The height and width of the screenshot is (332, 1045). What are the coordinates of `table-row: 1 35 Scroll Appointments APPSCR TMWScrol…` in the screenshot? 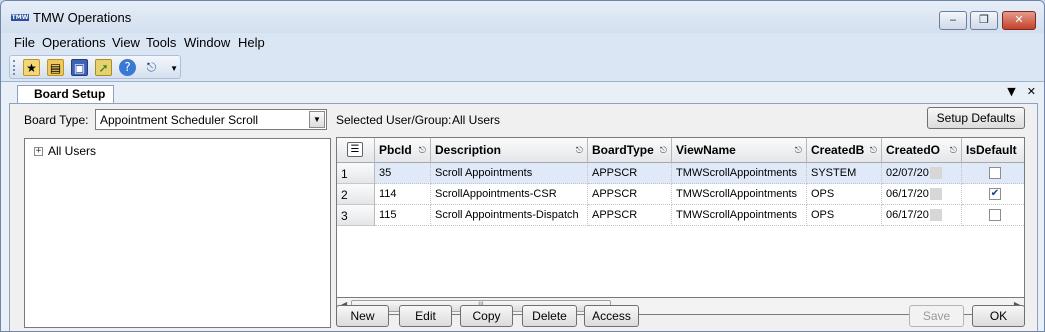 It's located at (680, 173).